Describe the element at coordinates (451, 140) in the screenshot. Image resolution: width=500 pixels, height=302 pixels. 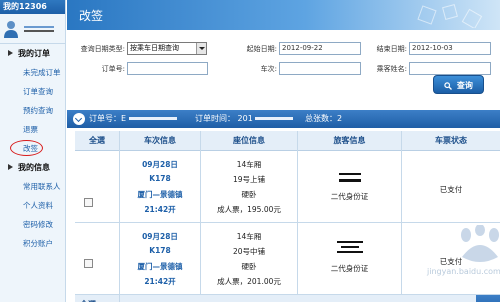
I see `ticket-status-header: 车票状态` at that location.